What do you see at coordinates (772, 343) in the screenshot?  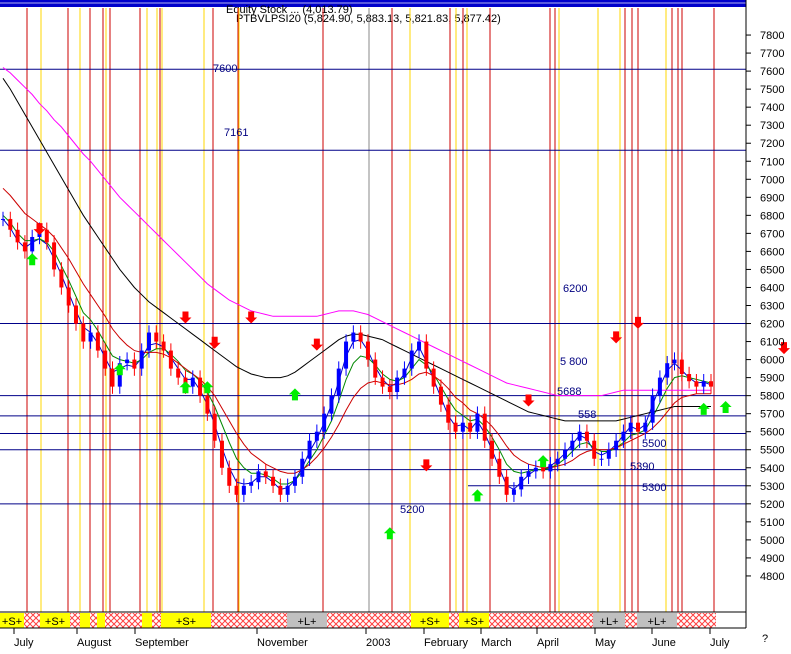 I see `y-tick-label: 6100` at bounding box center [772, 343].